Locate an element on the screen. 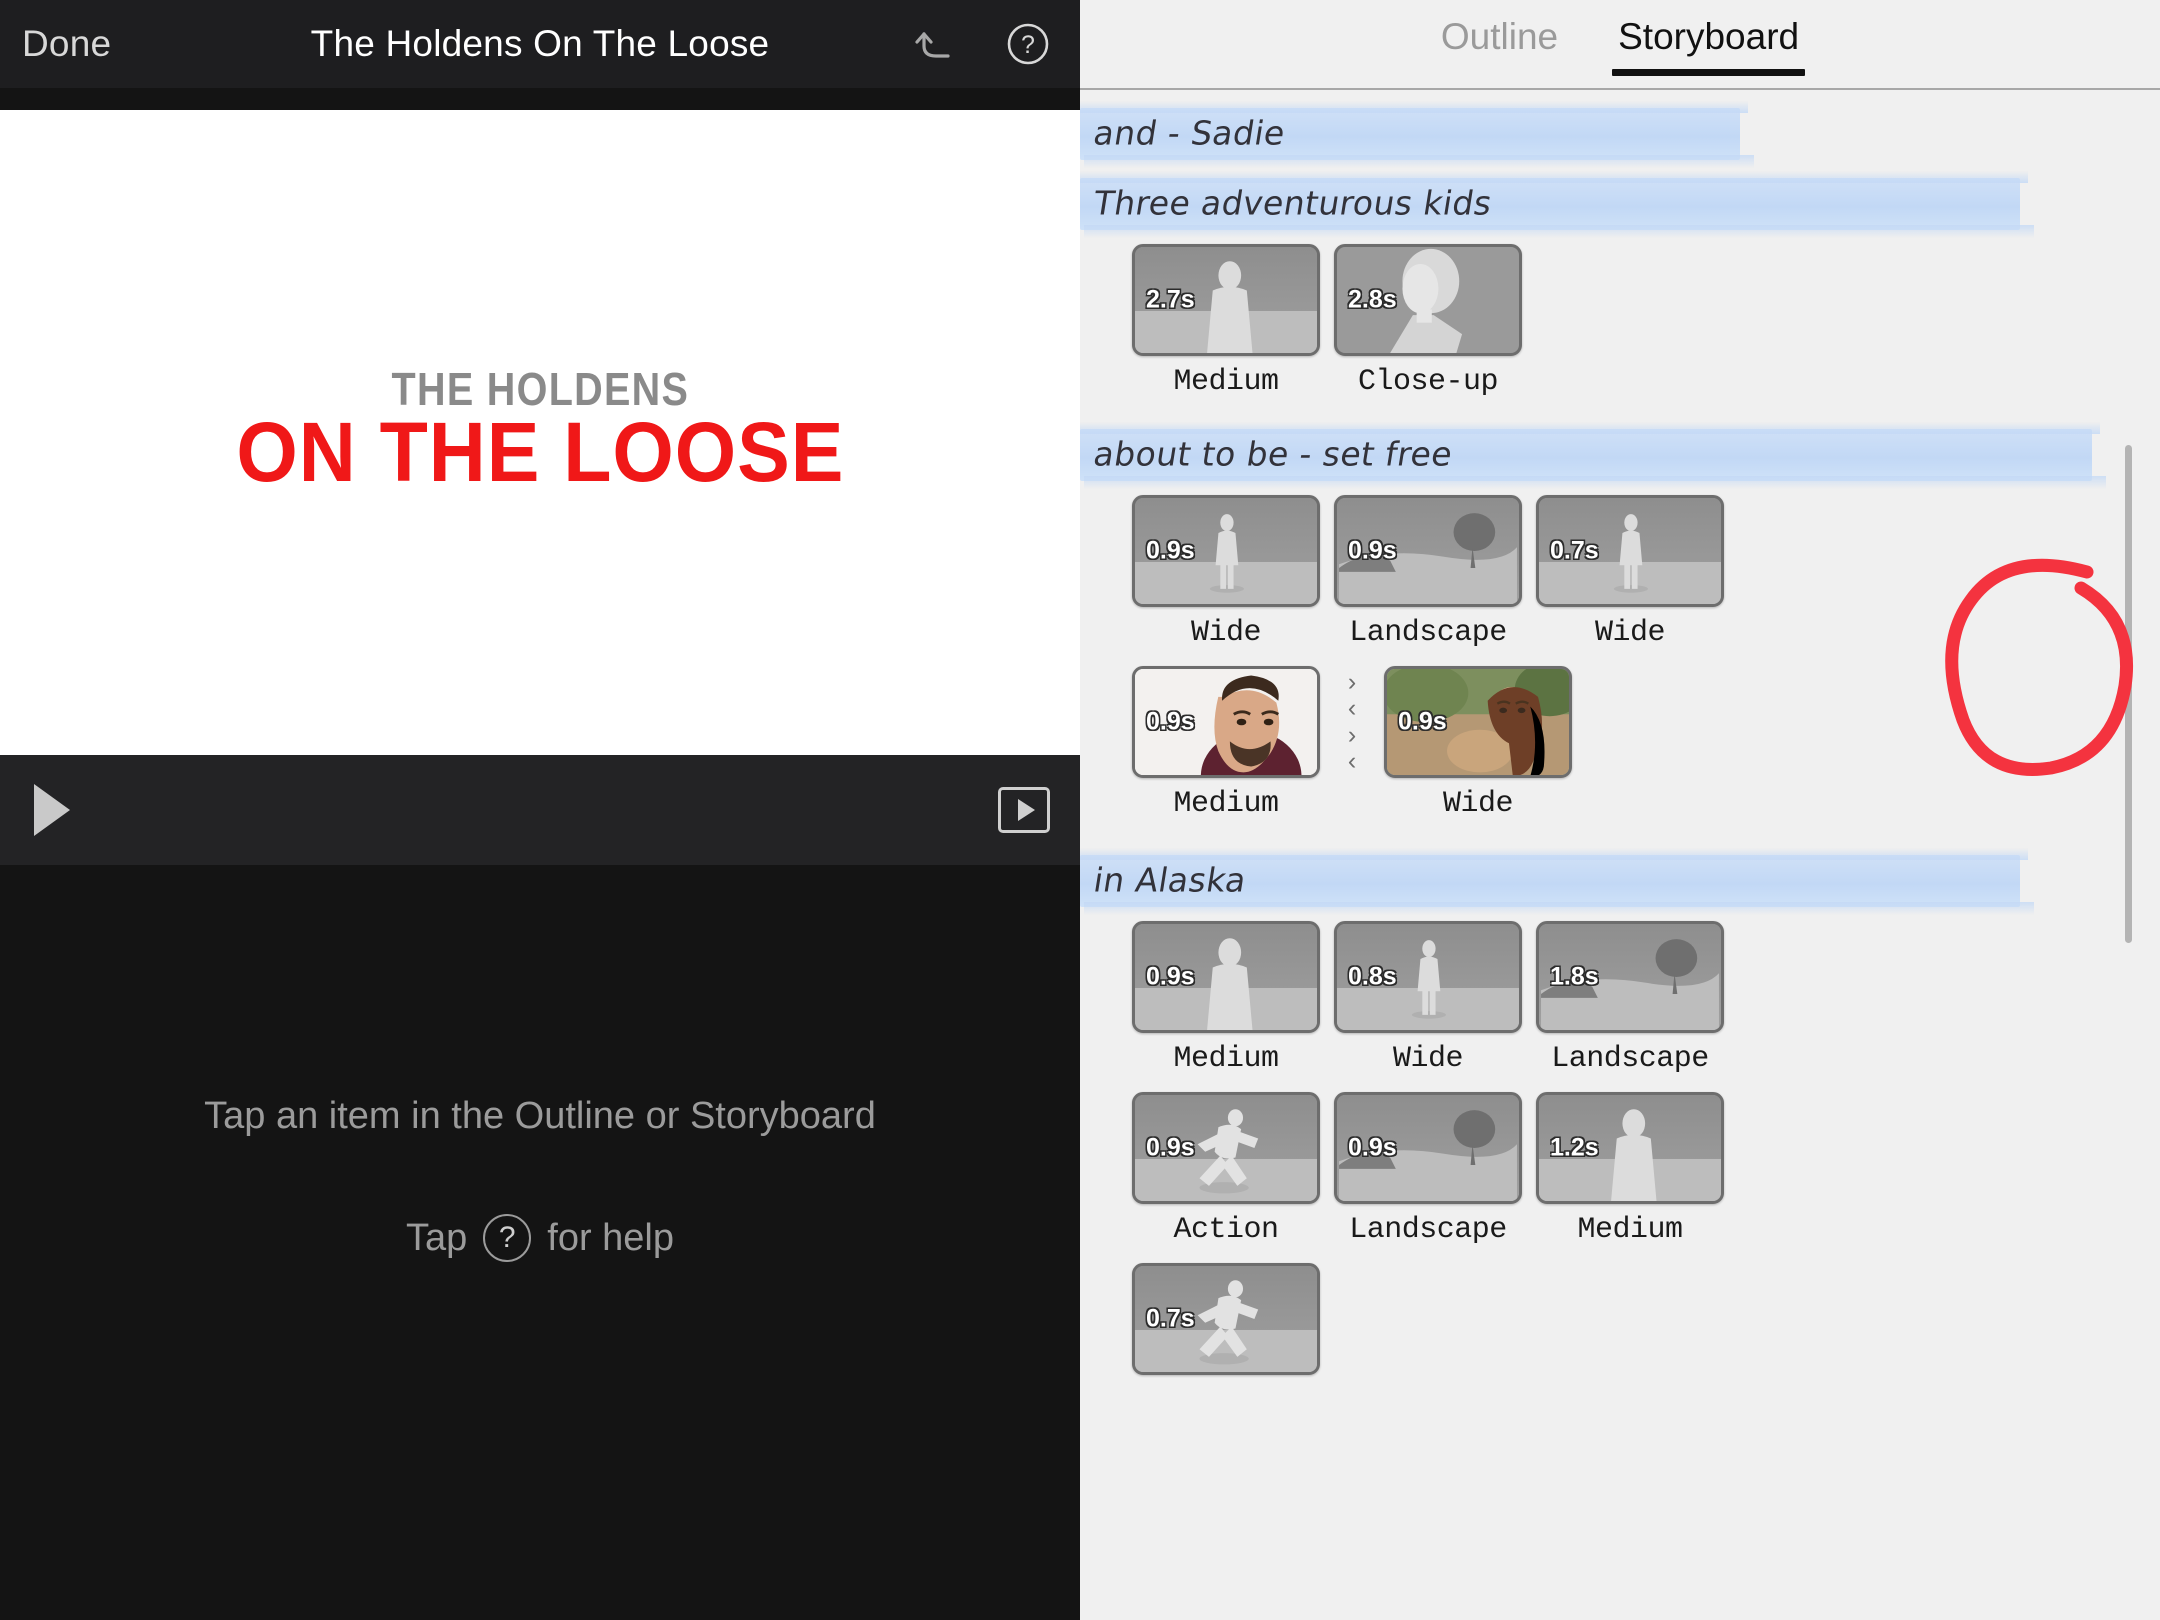 The image size is (2160, 1620). hint-tap-label: Tap is located at coordinates (436, 1237).